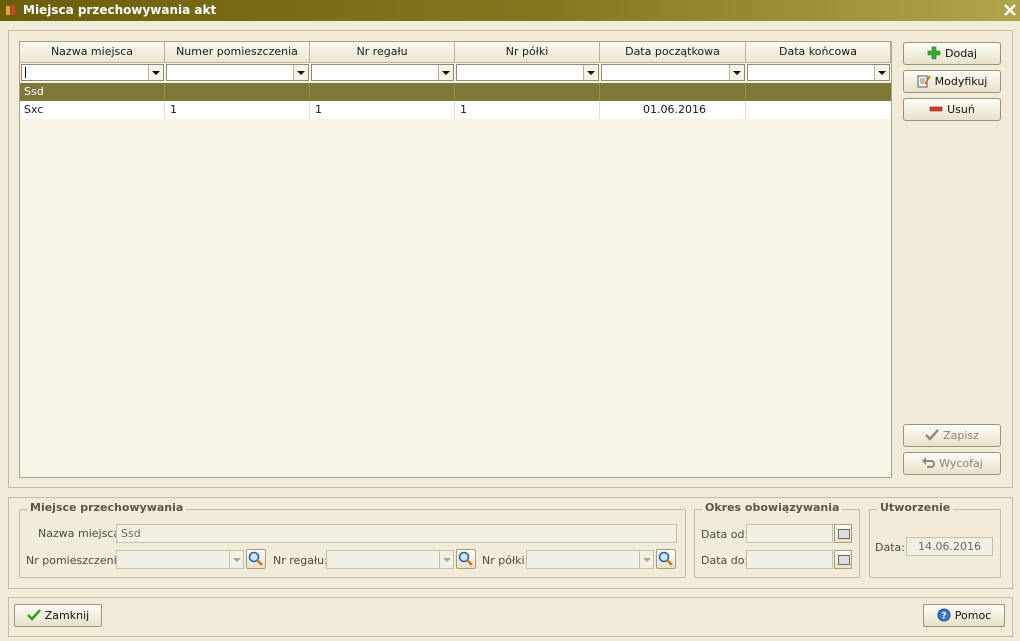  Describe the element at coordinates (237, 72) in the screenshot. I see `filter-room` at that location.